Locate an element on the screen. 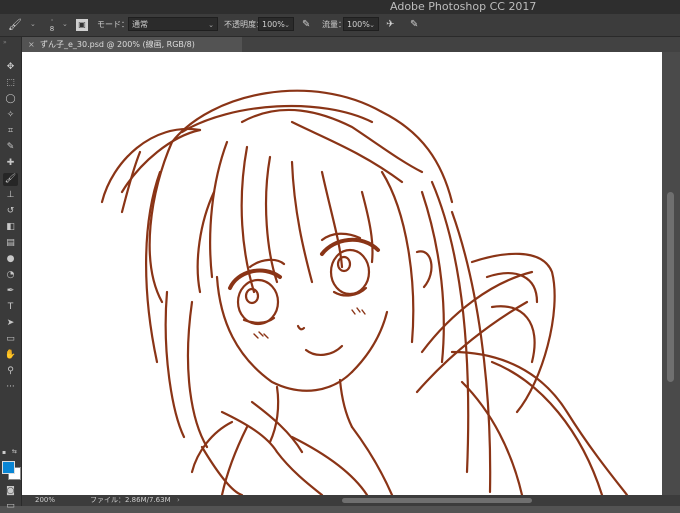 This screenshot has height=513, width=680. screen-mode-icon: ▭ is located at coordinates (10, 506).